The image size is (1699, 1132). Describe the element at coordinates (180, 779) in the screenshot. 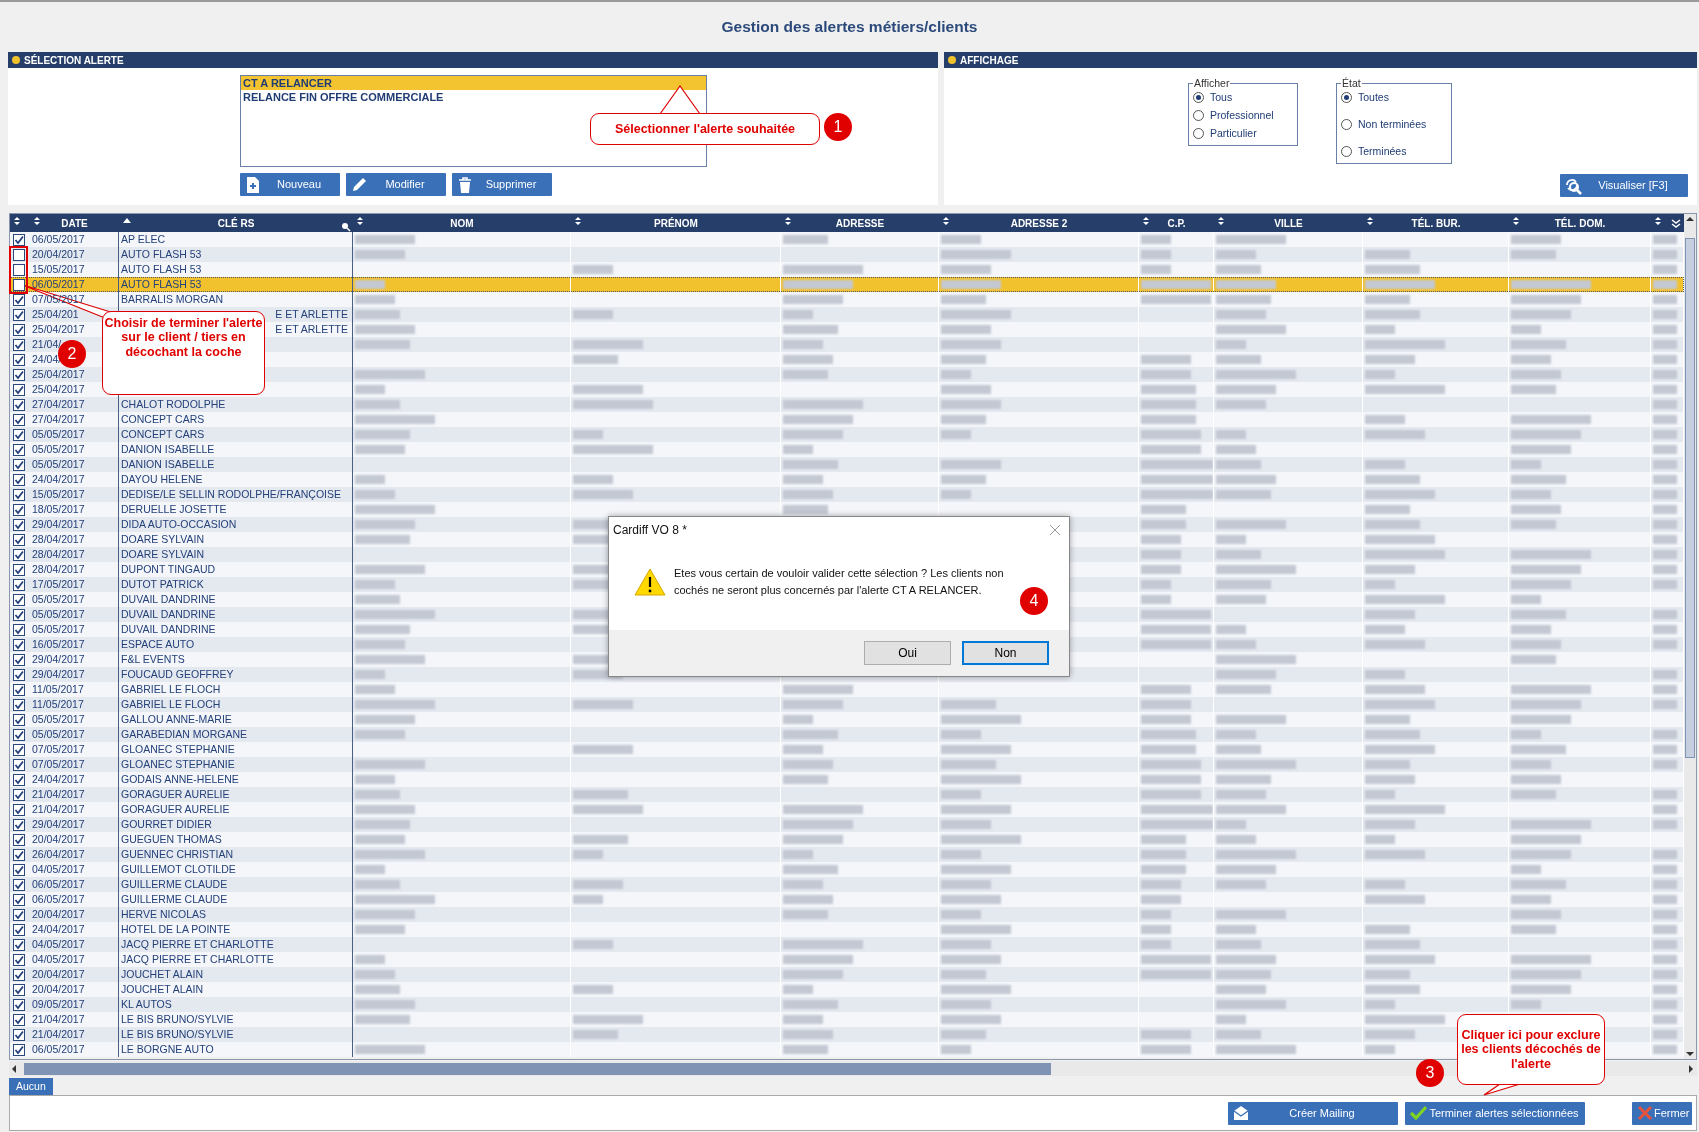

I see `table-cell: GODAIS ANNE-HELENE` at that location.